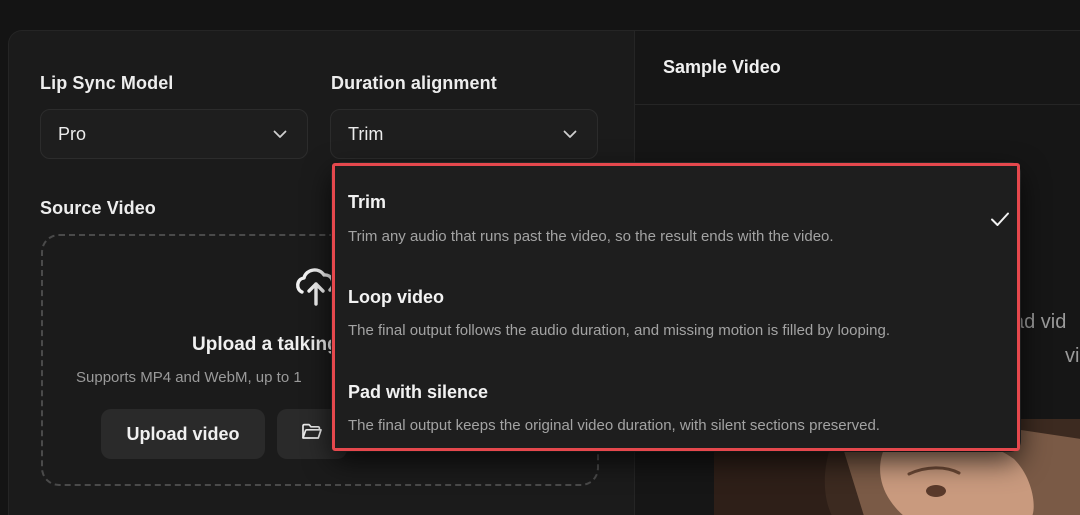 This screenshot has width=1080, height=515. Describe the element at coordinates (107, 83) in the screenshot. I see `lip-sync-model-label: Lip Sync Model` at that location.